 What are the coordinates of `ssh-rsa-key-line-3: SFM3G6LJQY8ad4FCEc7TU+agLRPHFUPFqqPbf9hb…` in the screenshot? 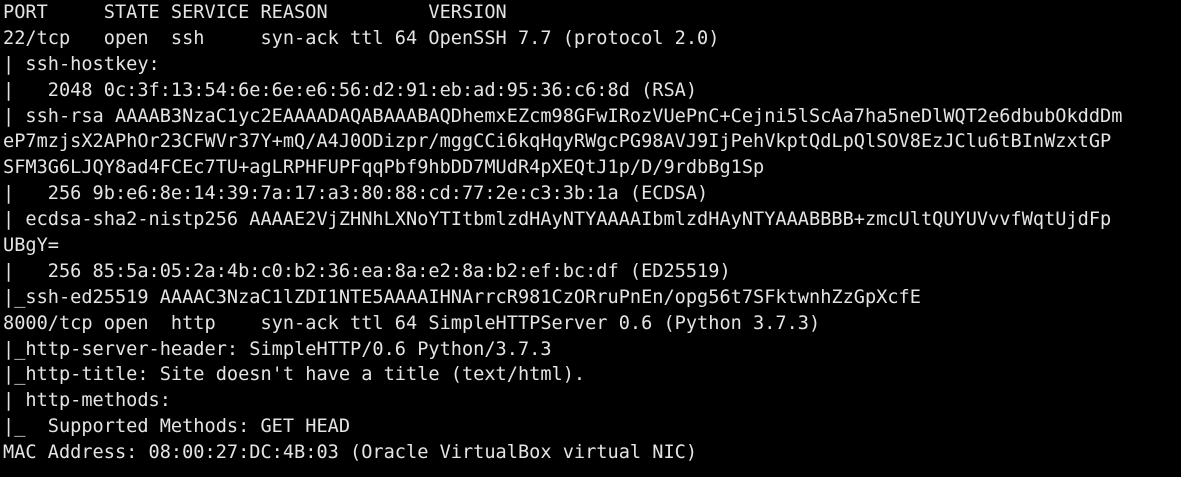 It's located at (384, 168).